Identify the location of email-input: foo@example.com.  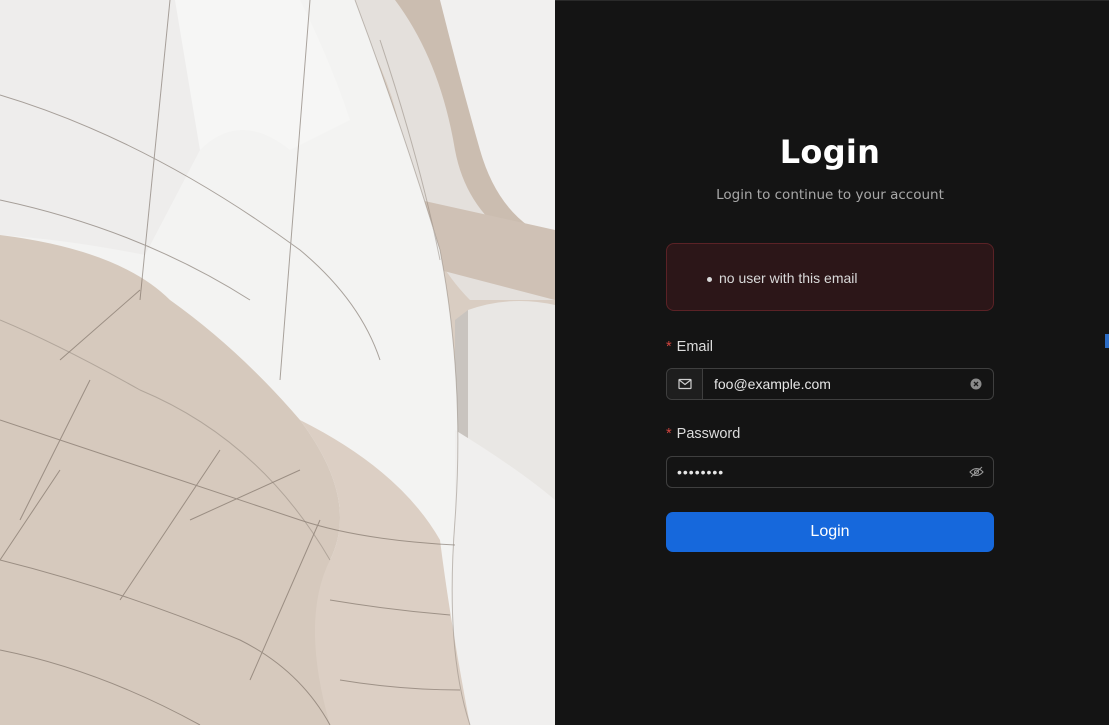
(831, 384).